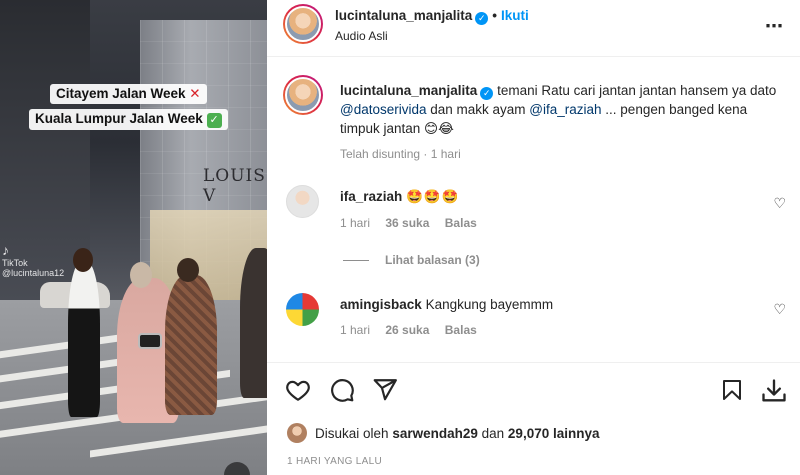  Describe the element at coordinates (554, 433) in the screenshot. I see `likes-count: 29,070 lainnya` at that location.